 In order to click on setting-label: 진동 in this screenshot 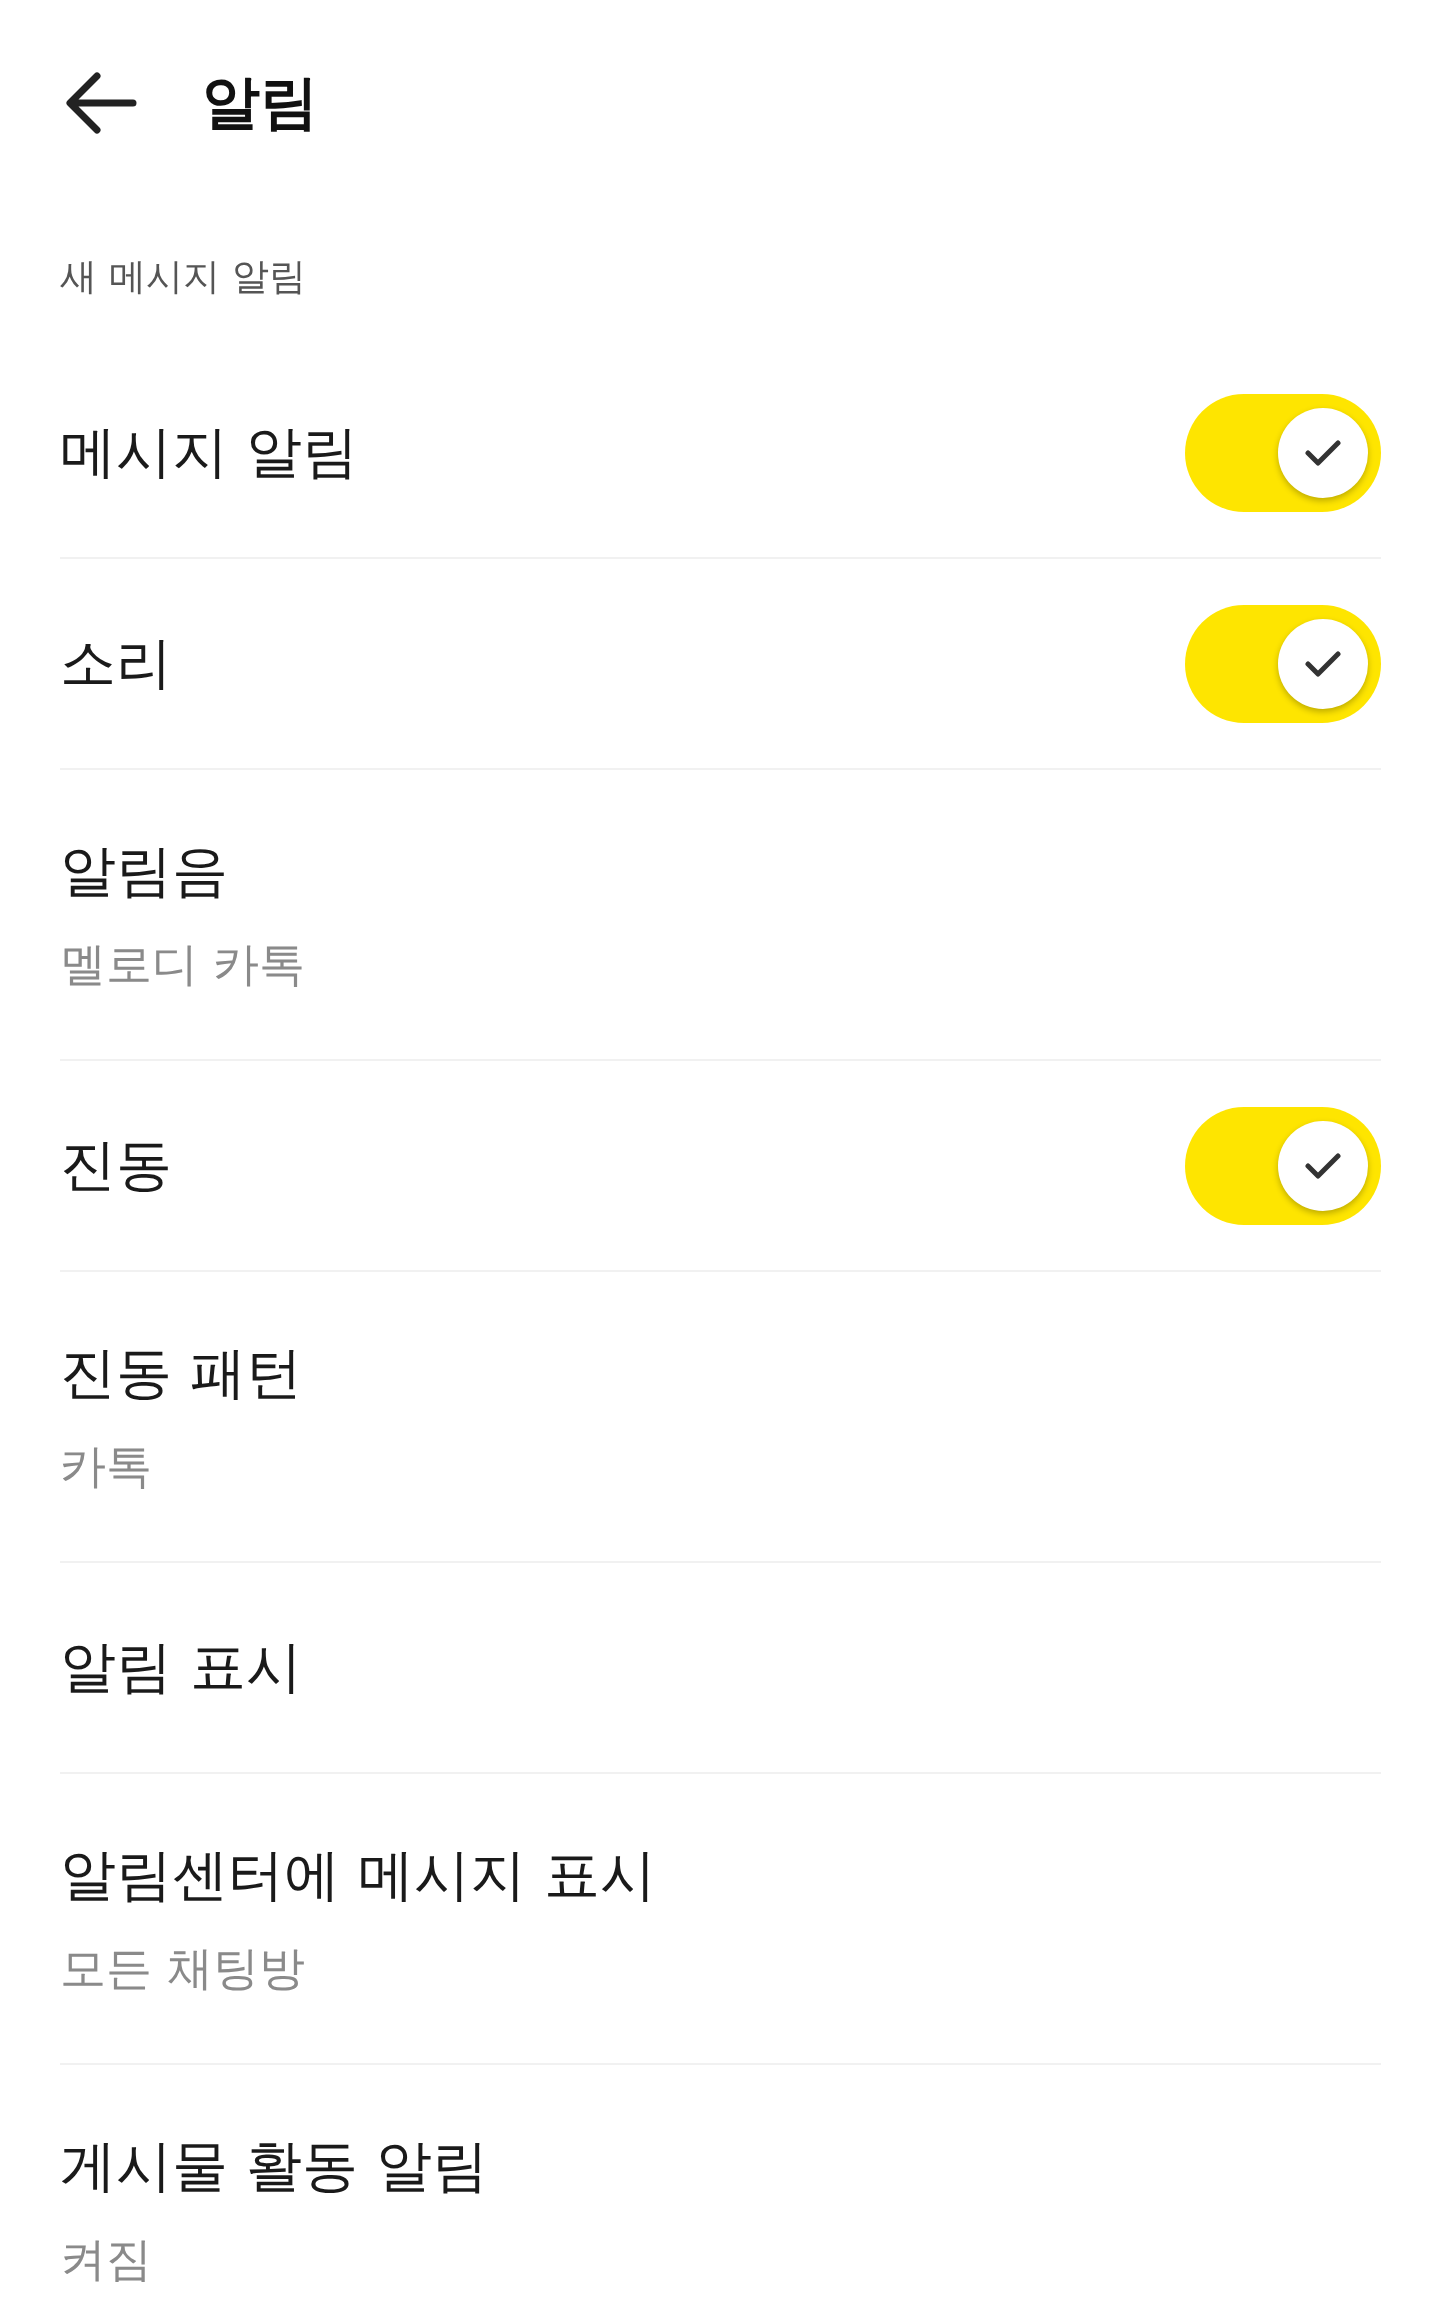, I will do `click(116, 1164)`.